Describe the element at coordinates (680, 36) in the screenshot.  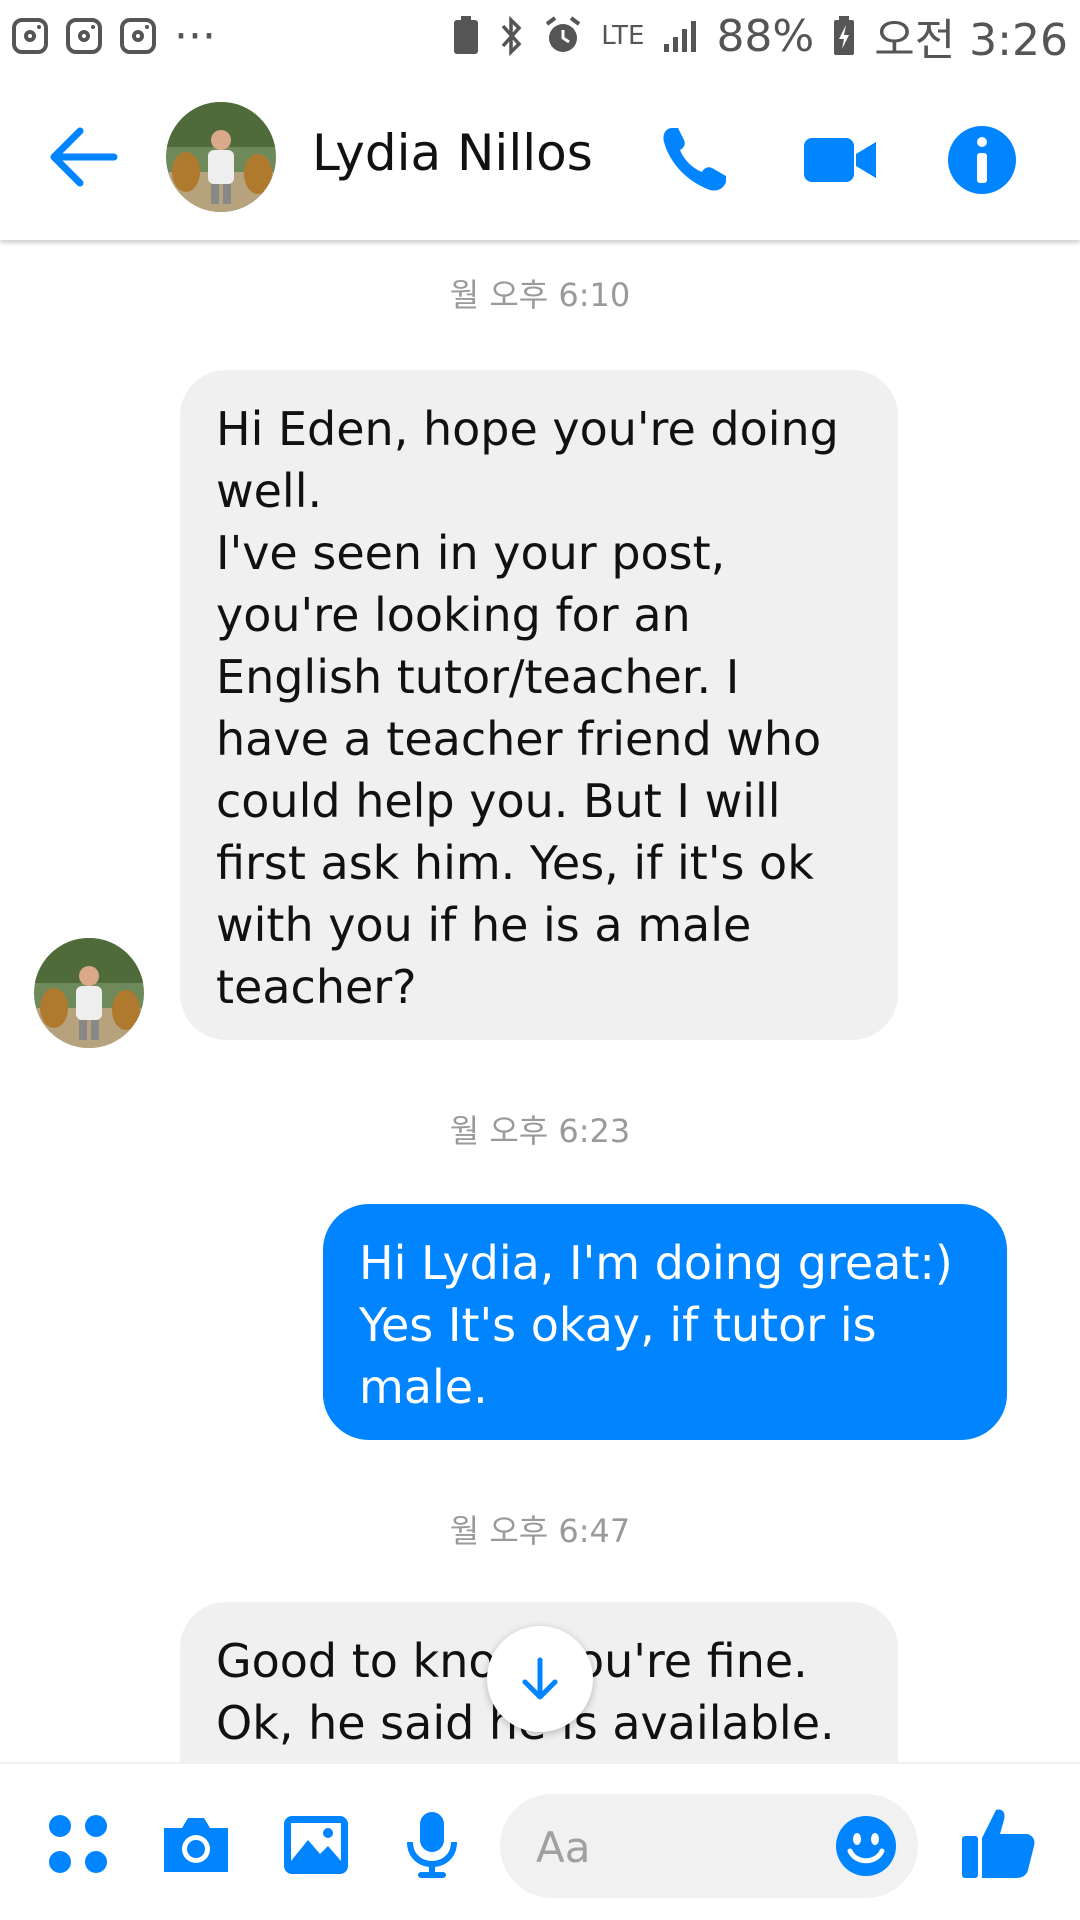
I see `signal-icon` at that location.